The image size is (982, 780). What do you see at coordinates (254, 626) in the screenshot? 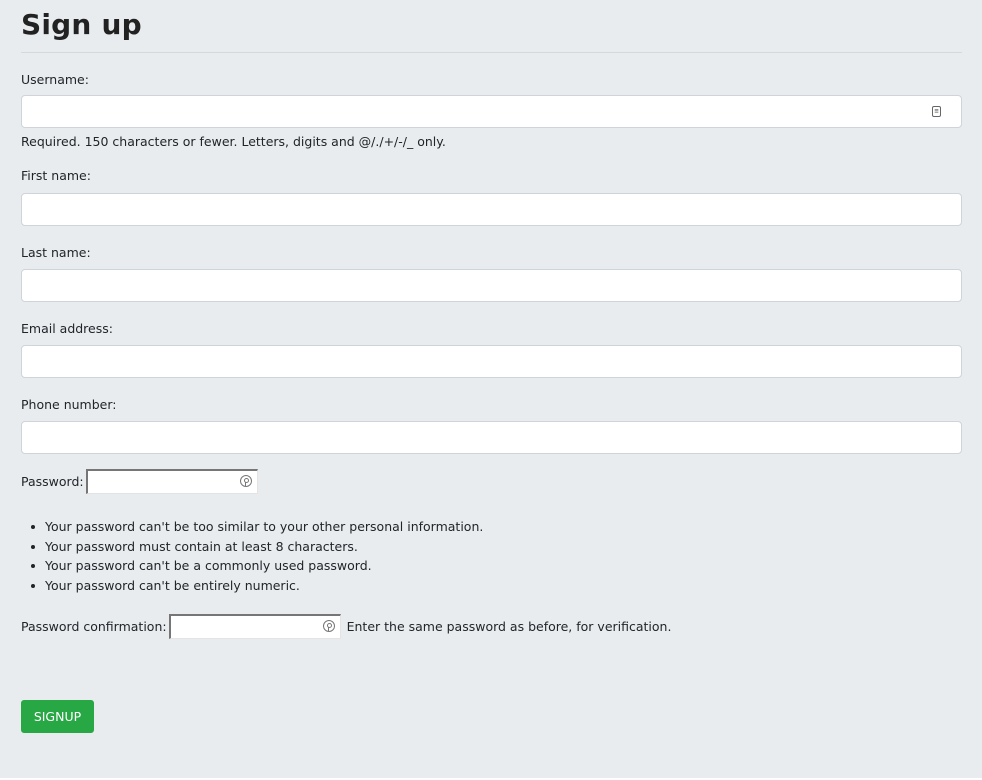
I see `password-confirmation-input` at bounding box center [254, 626].